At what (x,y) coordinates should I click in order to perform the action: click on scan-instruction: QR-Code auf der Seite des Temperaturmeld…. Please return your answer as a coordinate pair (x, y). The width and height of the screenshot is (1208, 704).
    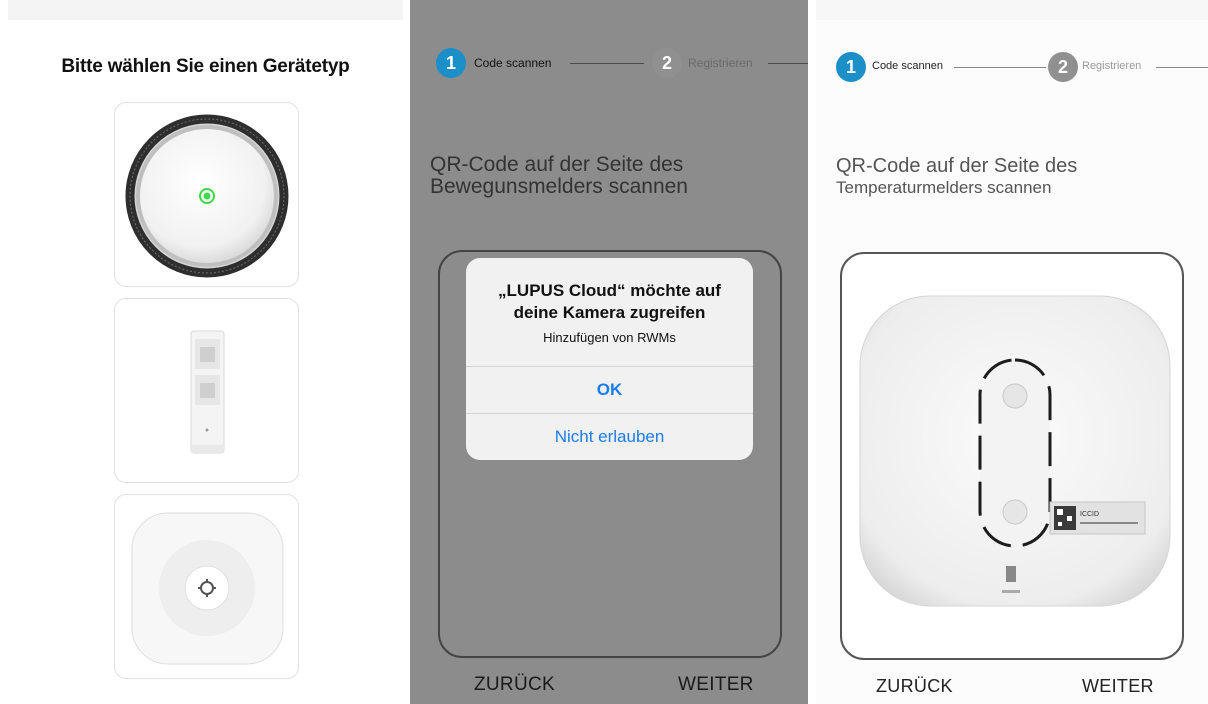
    Looking at the image, I should click on (1006, 177).